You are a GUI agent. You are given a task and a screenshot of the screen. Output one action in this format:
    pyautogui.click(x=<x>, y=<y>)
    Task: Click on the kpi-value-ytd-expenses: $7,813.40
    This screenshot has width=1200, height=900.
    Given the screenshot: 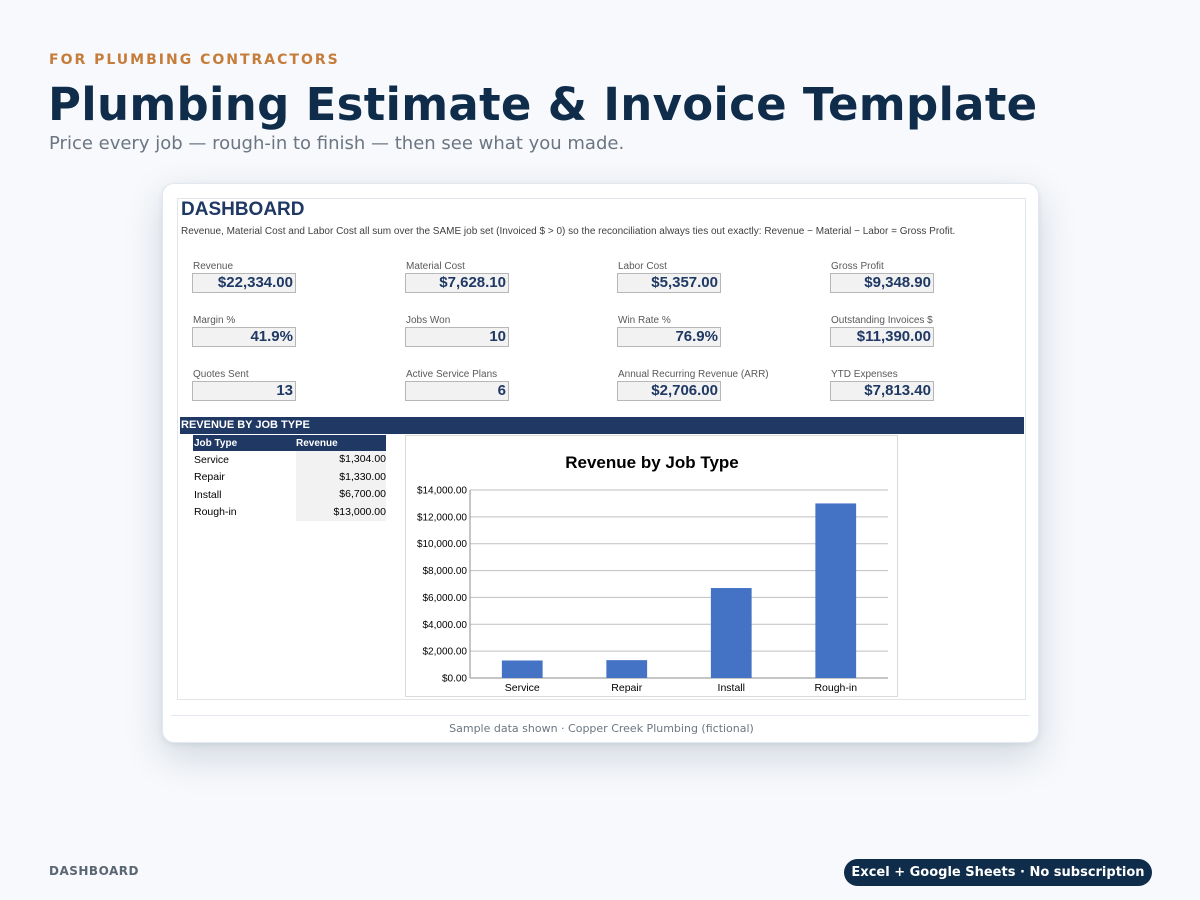 What is the action you would take?
    pyautogui.click(x=882, y=391)
    